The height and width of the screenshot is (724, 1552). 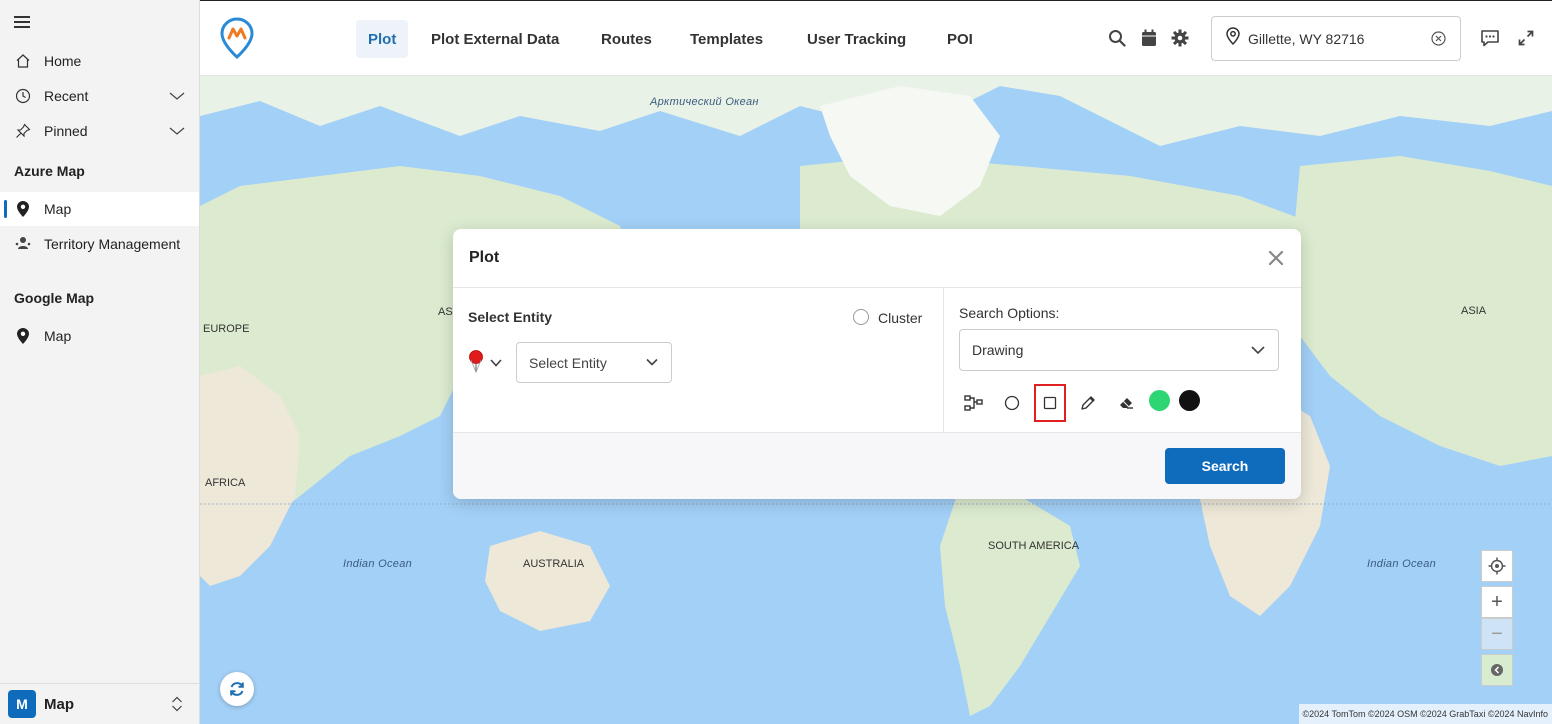 I want to click on tab-routes: Routes, so click(x=626, y=39).